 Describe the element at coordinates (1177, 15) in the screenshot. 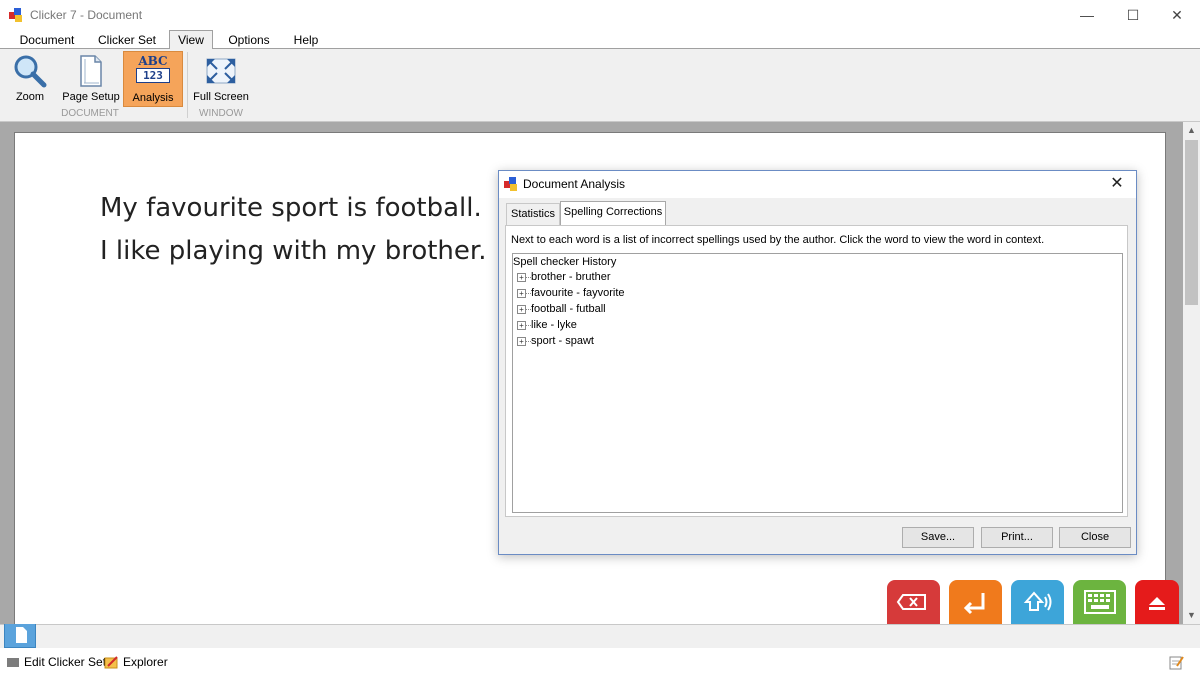

I see `close-window-button: ✕` at that location.